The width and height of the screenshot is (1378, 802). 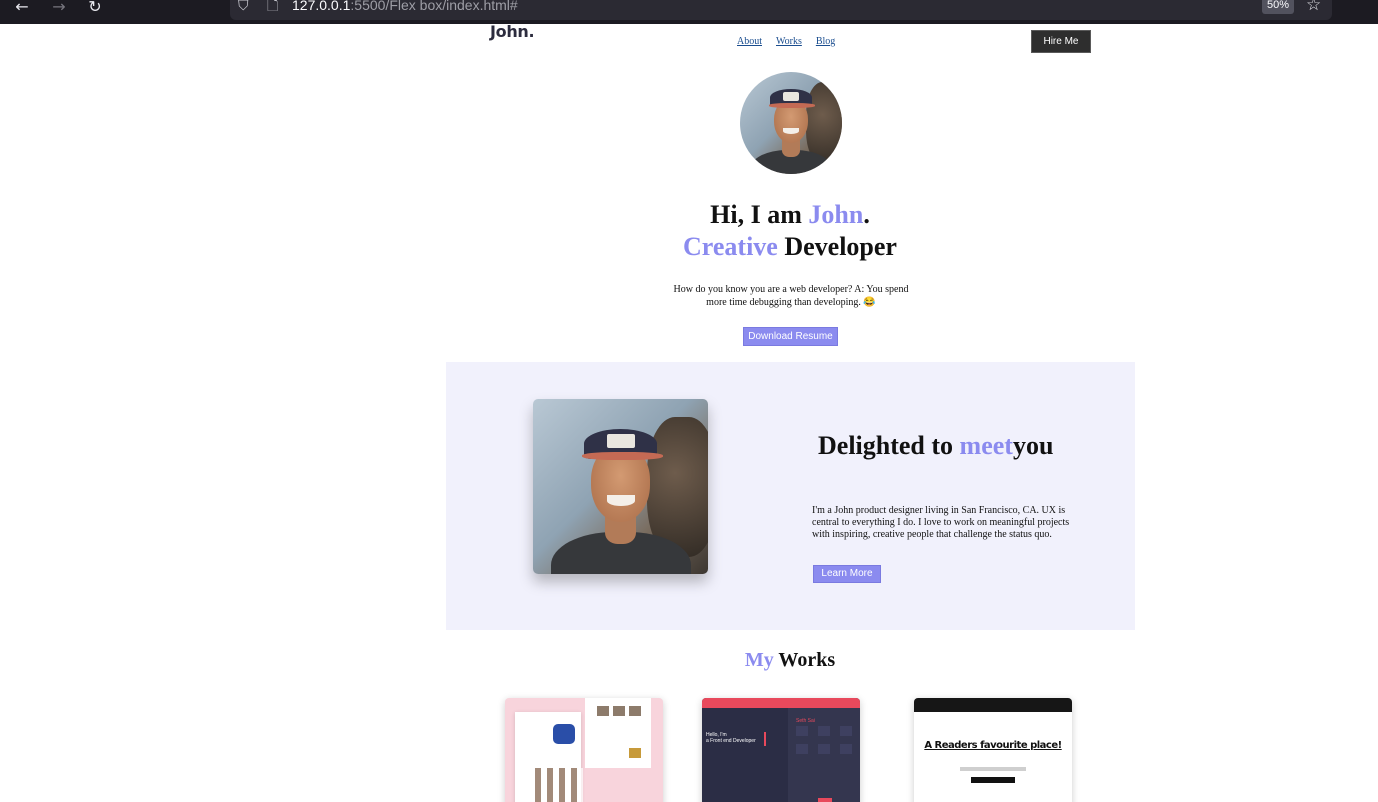 I want to click on page-icon: 🗋, so click(x=273, y=7).